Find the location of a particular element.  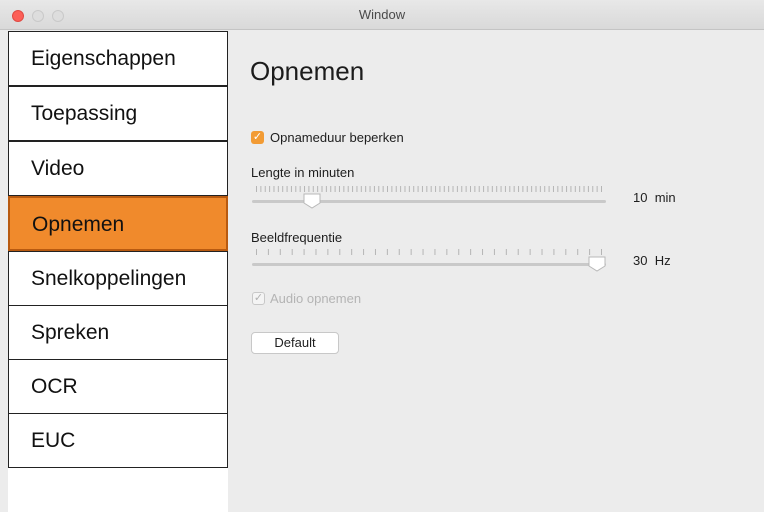

title-bar: Window is located at coordinates (382, 15).